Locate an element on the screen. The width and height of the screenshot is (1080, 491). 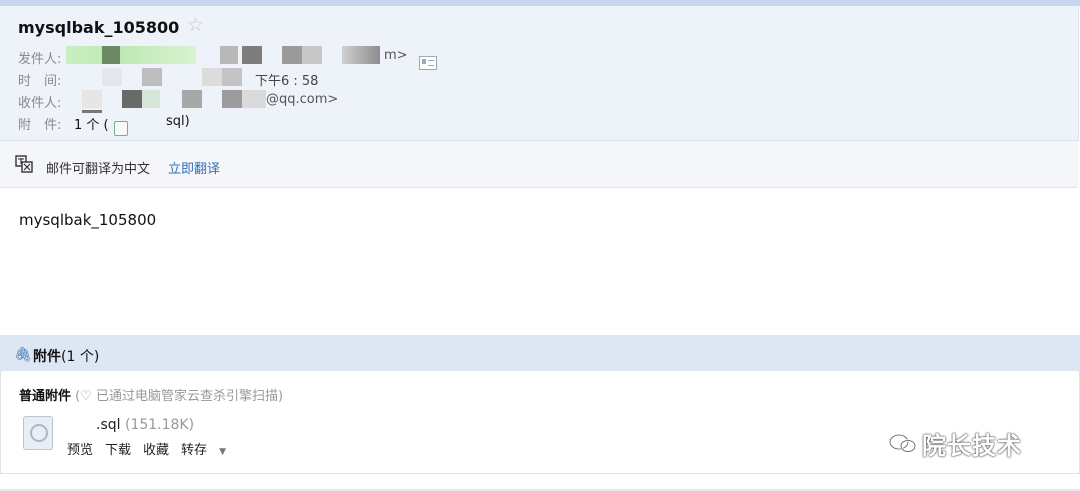
recipient-underline-redacted is located at coordinates (92, 111).